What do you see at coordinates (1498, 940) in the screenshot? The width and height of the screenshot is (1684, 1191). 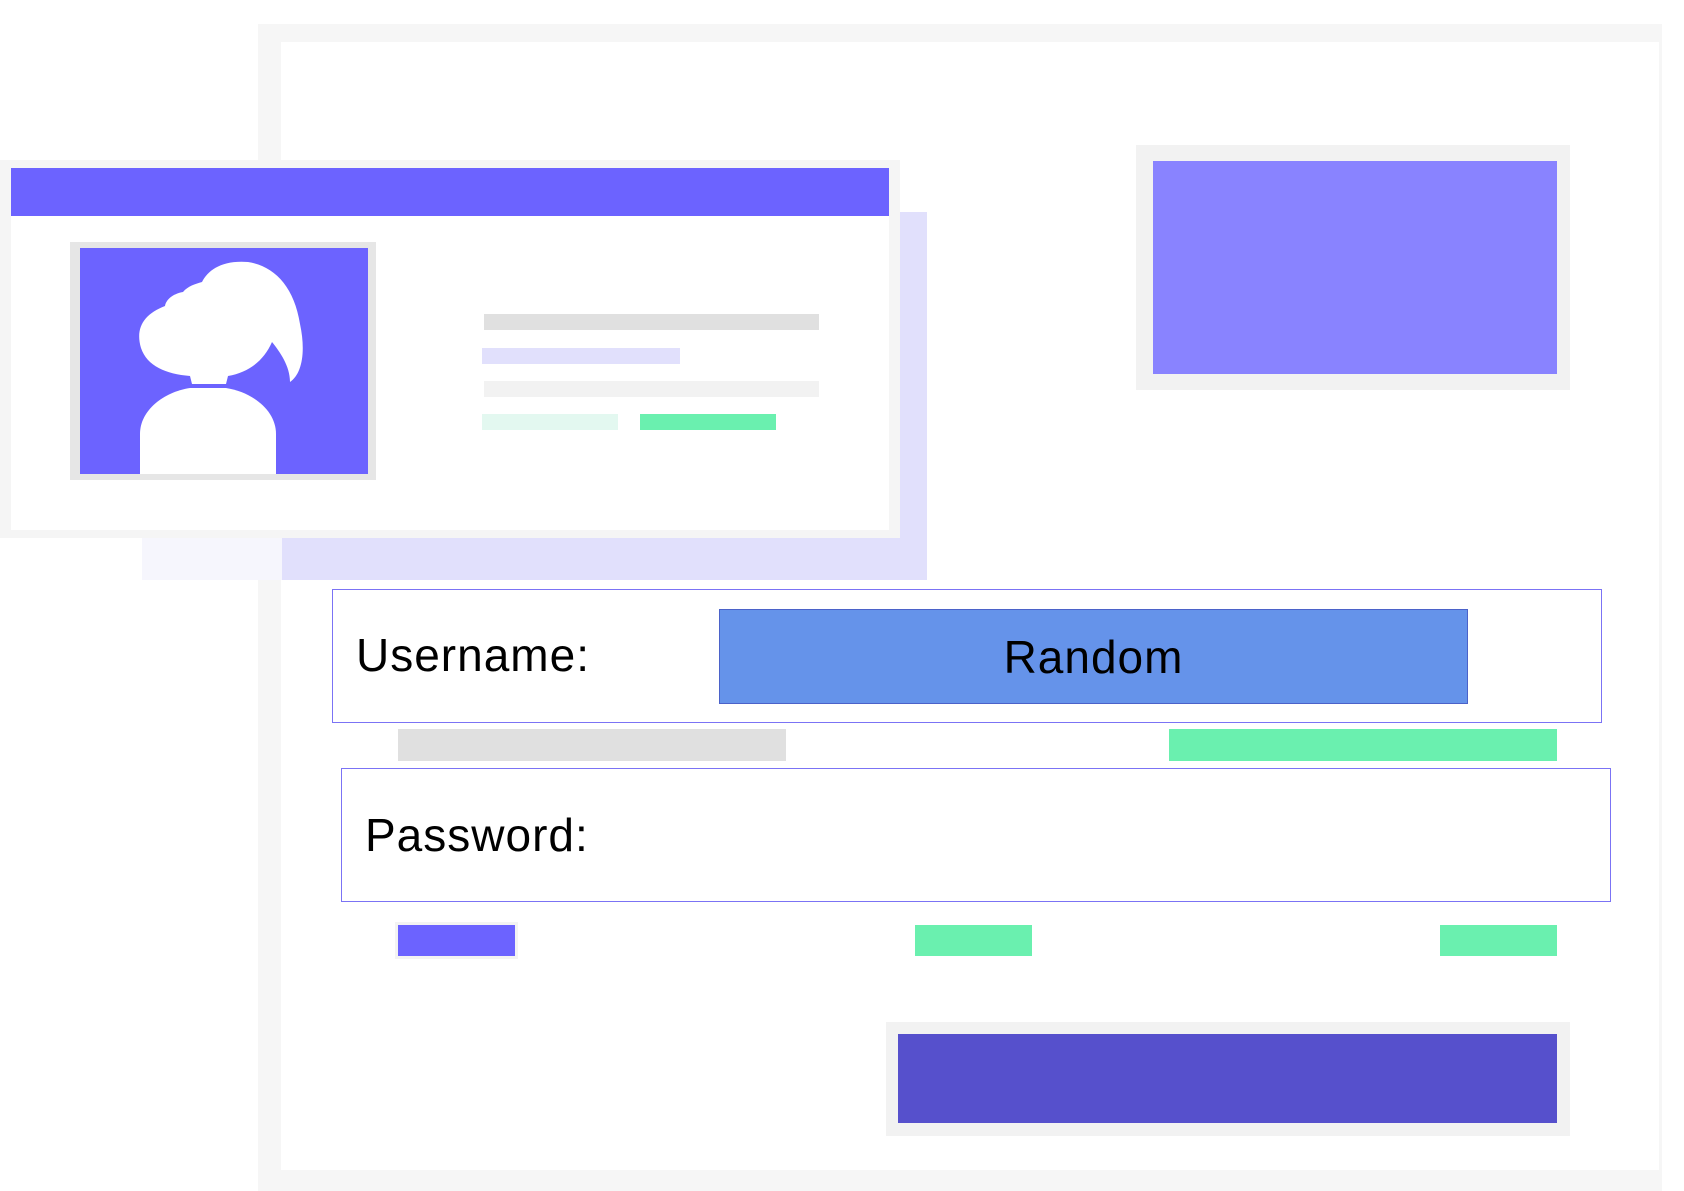 I see `option-button-tertiary` at bounding box center [1498, 940].